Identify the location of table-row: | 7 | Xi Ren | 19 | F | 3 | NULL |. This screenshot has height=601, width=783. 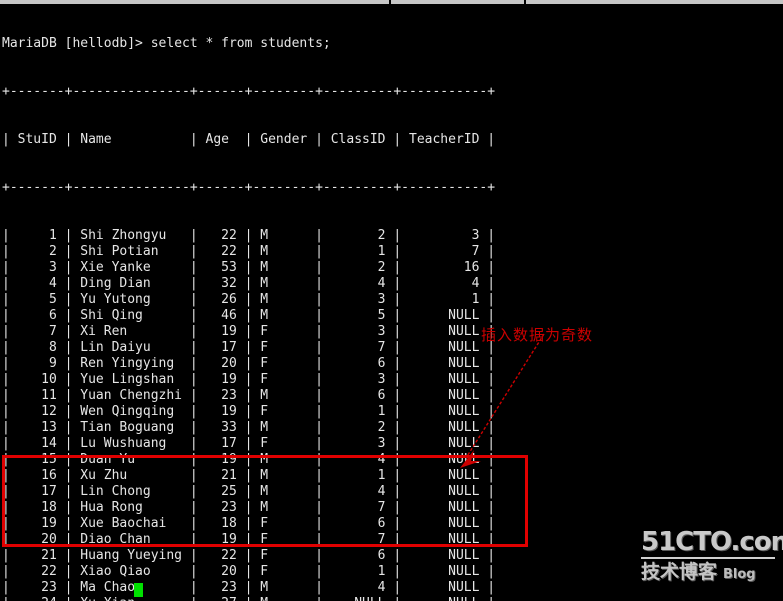
(249, 331).